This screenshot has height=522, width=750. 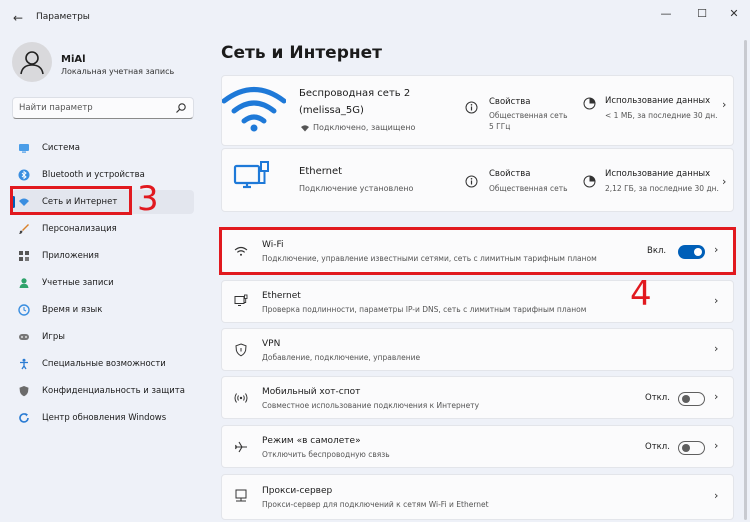 What do you see at coordinates (311, 392) in the screenshot?
I see `row-title: Мобильный хот-спот` at bounding box center [311, 392].